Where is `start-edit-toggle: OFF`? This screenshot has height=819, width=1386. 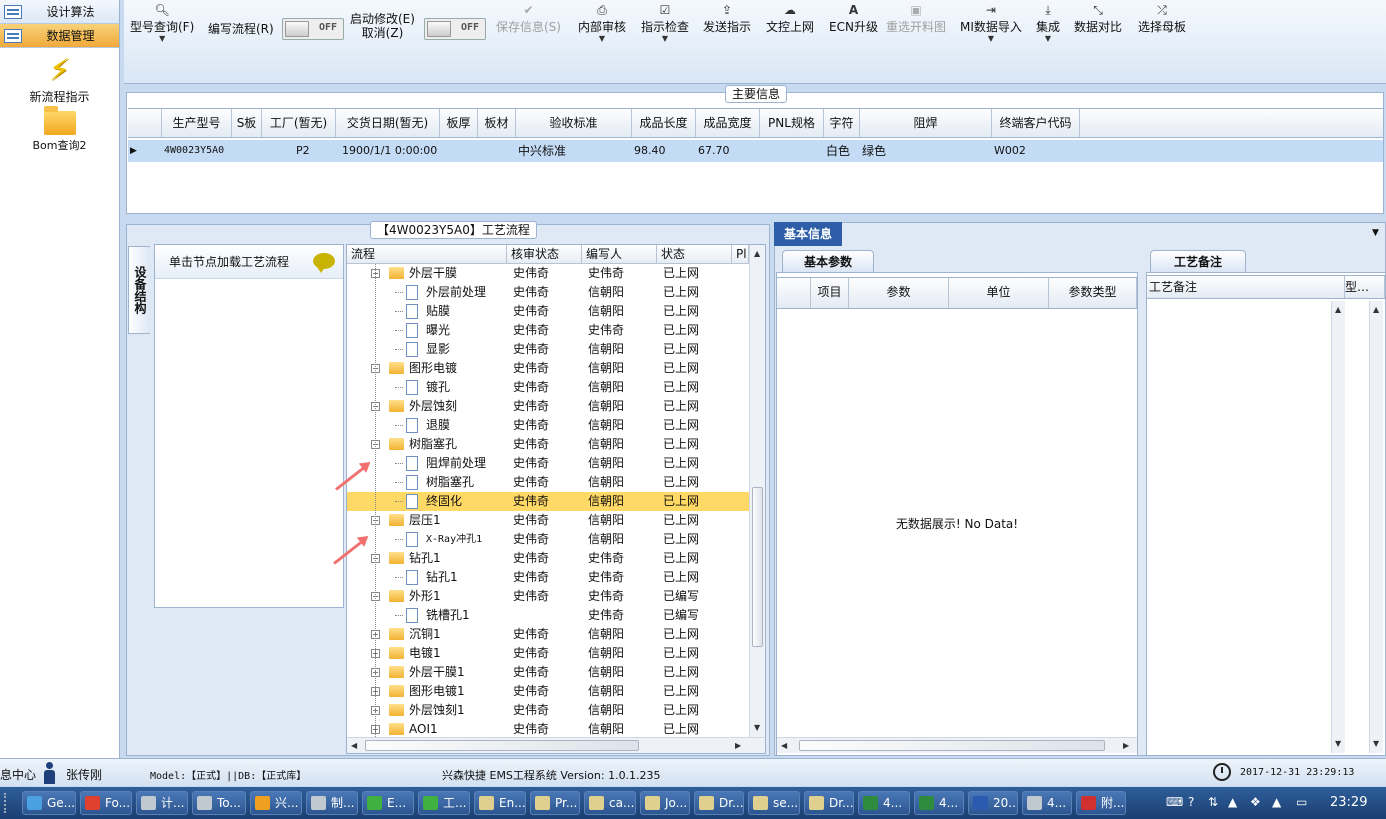 start-edit-toggle: OFF is located at coordinates (455, 29).